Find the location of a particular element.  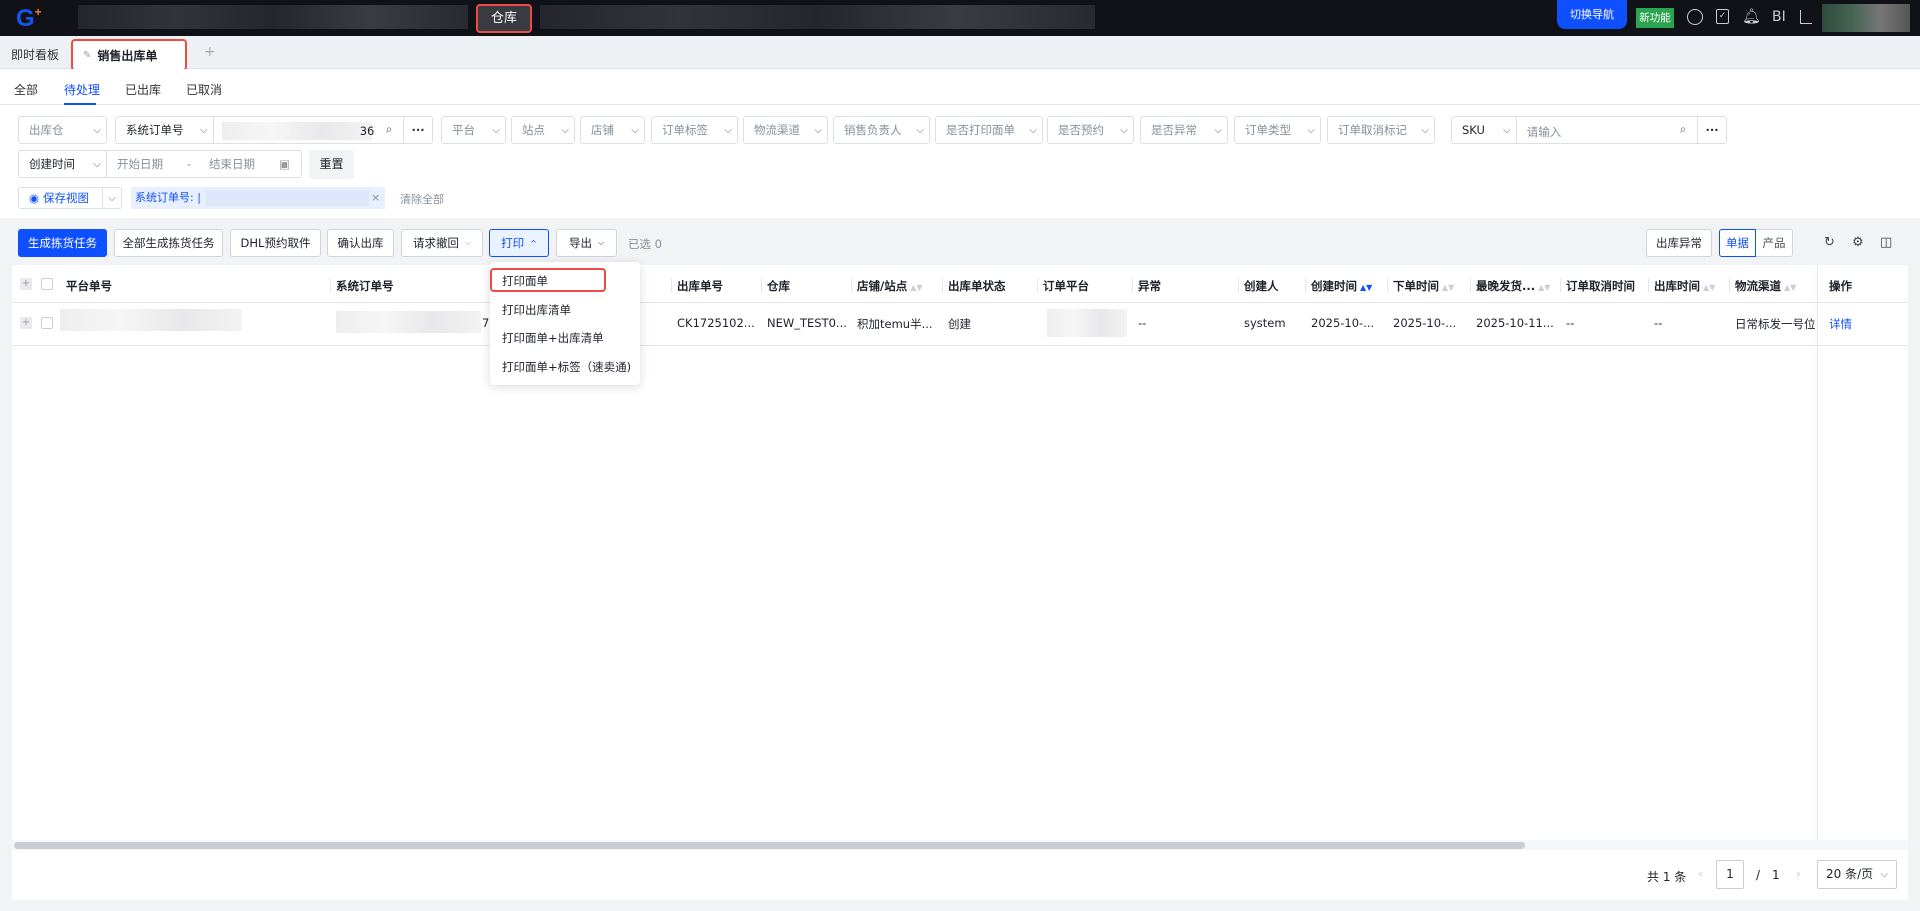

save-view-button: ◉ 保存视图 ⌵ is located at coordinates (70, 198).